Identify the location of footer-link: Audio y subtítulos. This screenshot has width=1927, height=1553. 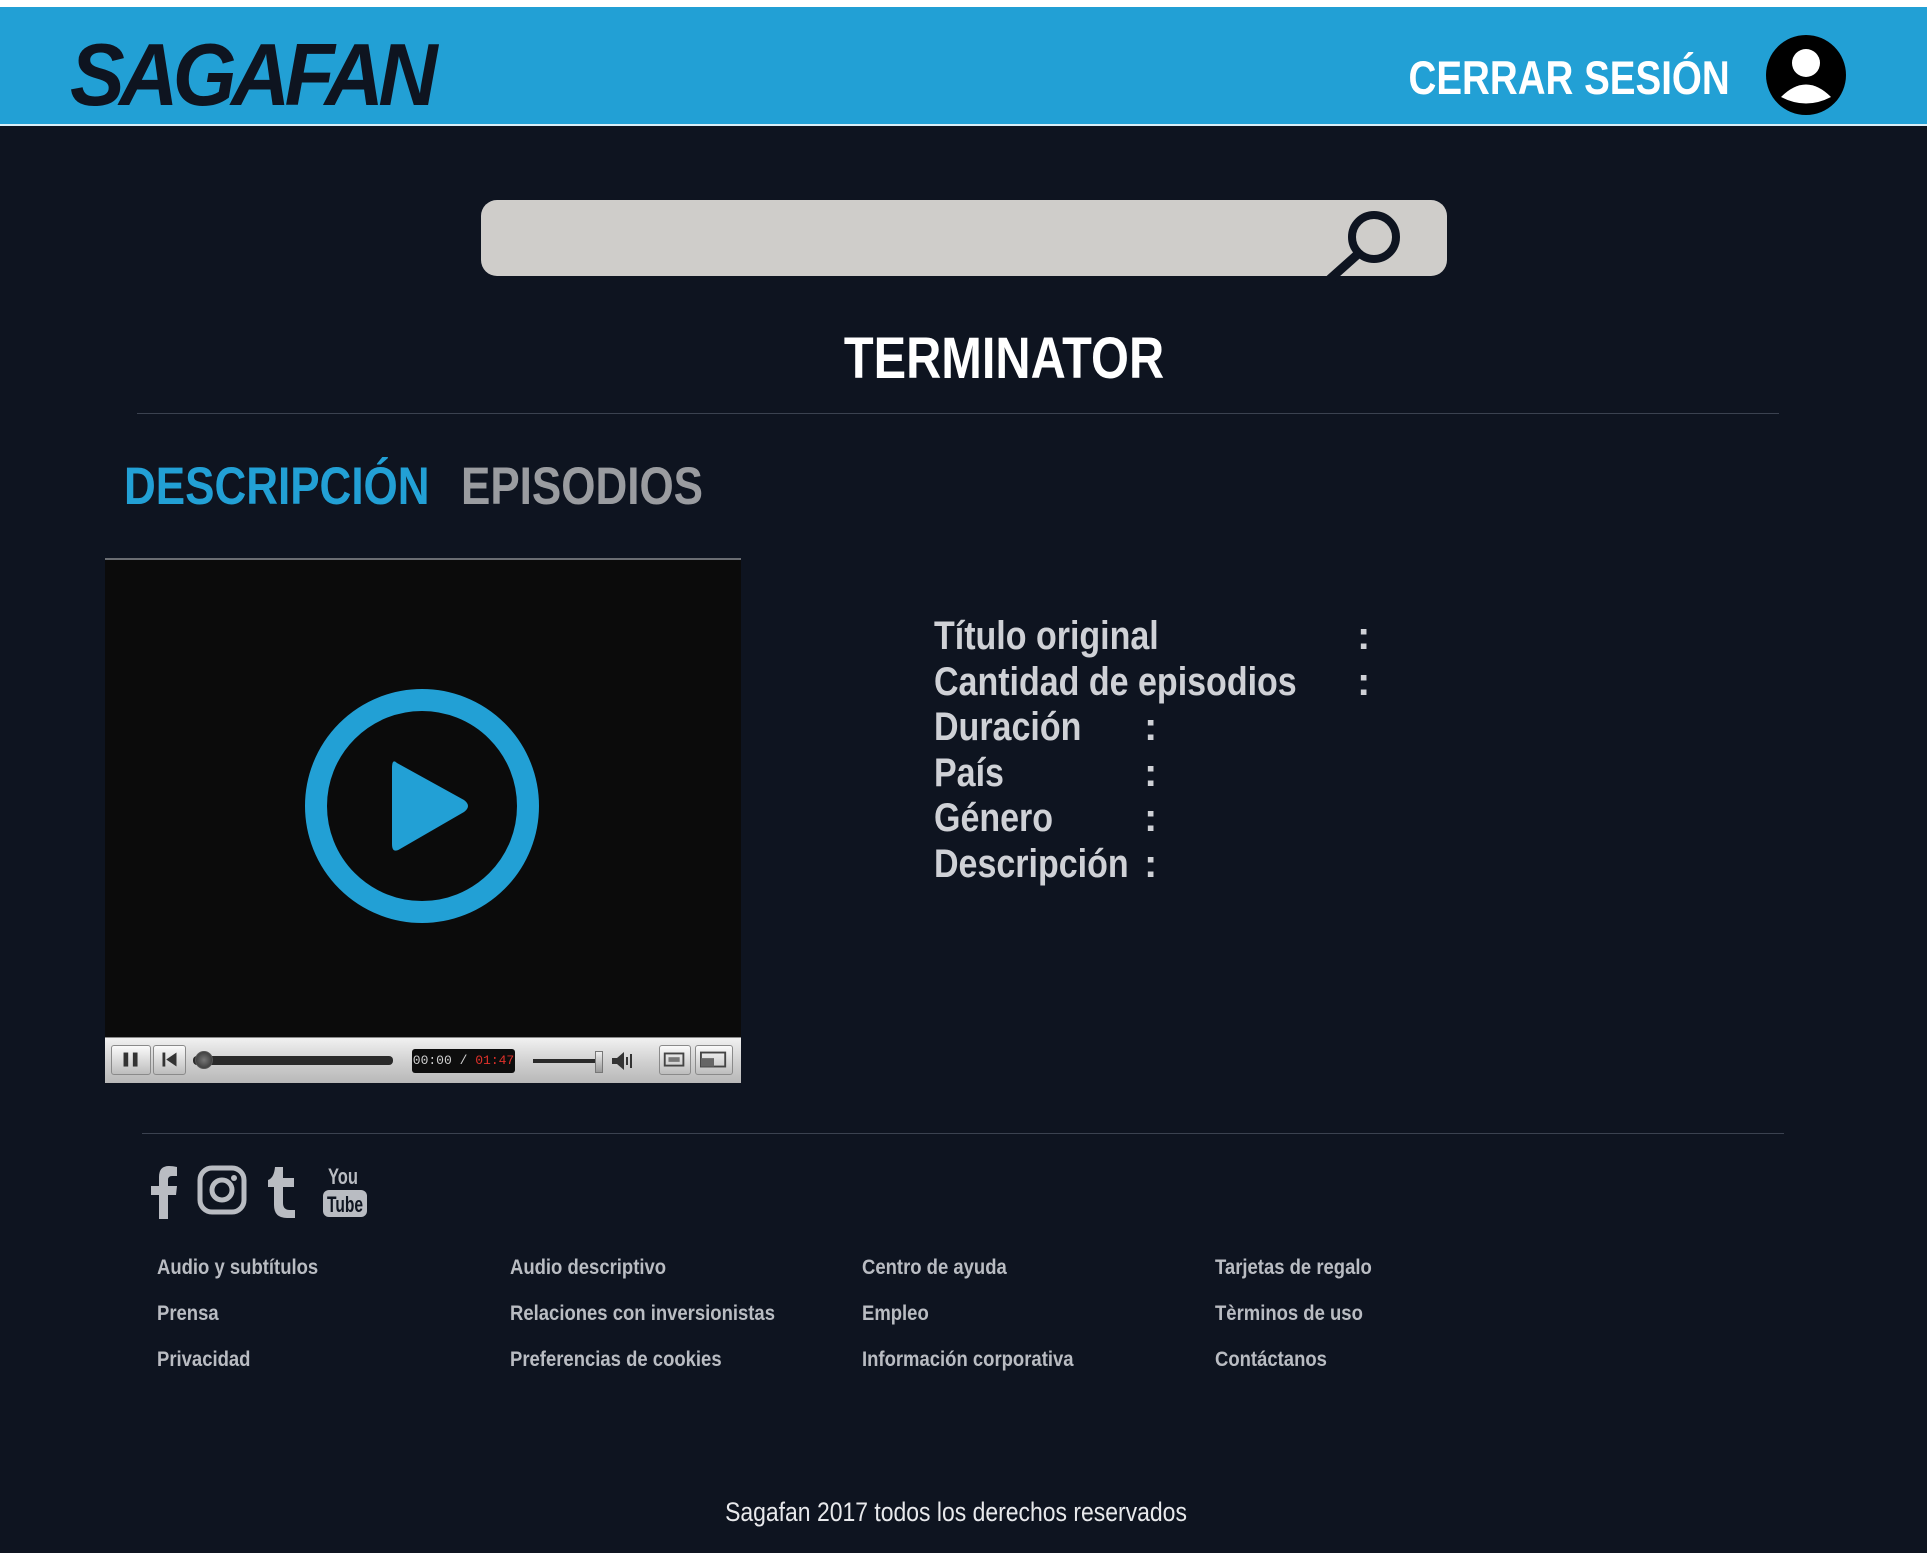
(237, 1268).